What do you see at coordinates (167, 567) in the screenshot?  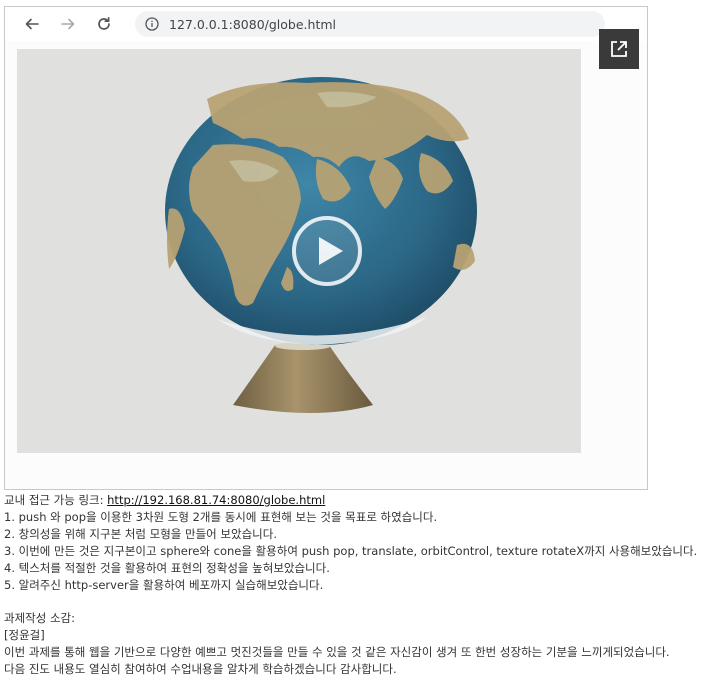 I see `list-item: 4. 텍스처를 적절한 것을 활용하여 표현의 정확성을 높혀보았습니다.` at bounding box center [167, 567].